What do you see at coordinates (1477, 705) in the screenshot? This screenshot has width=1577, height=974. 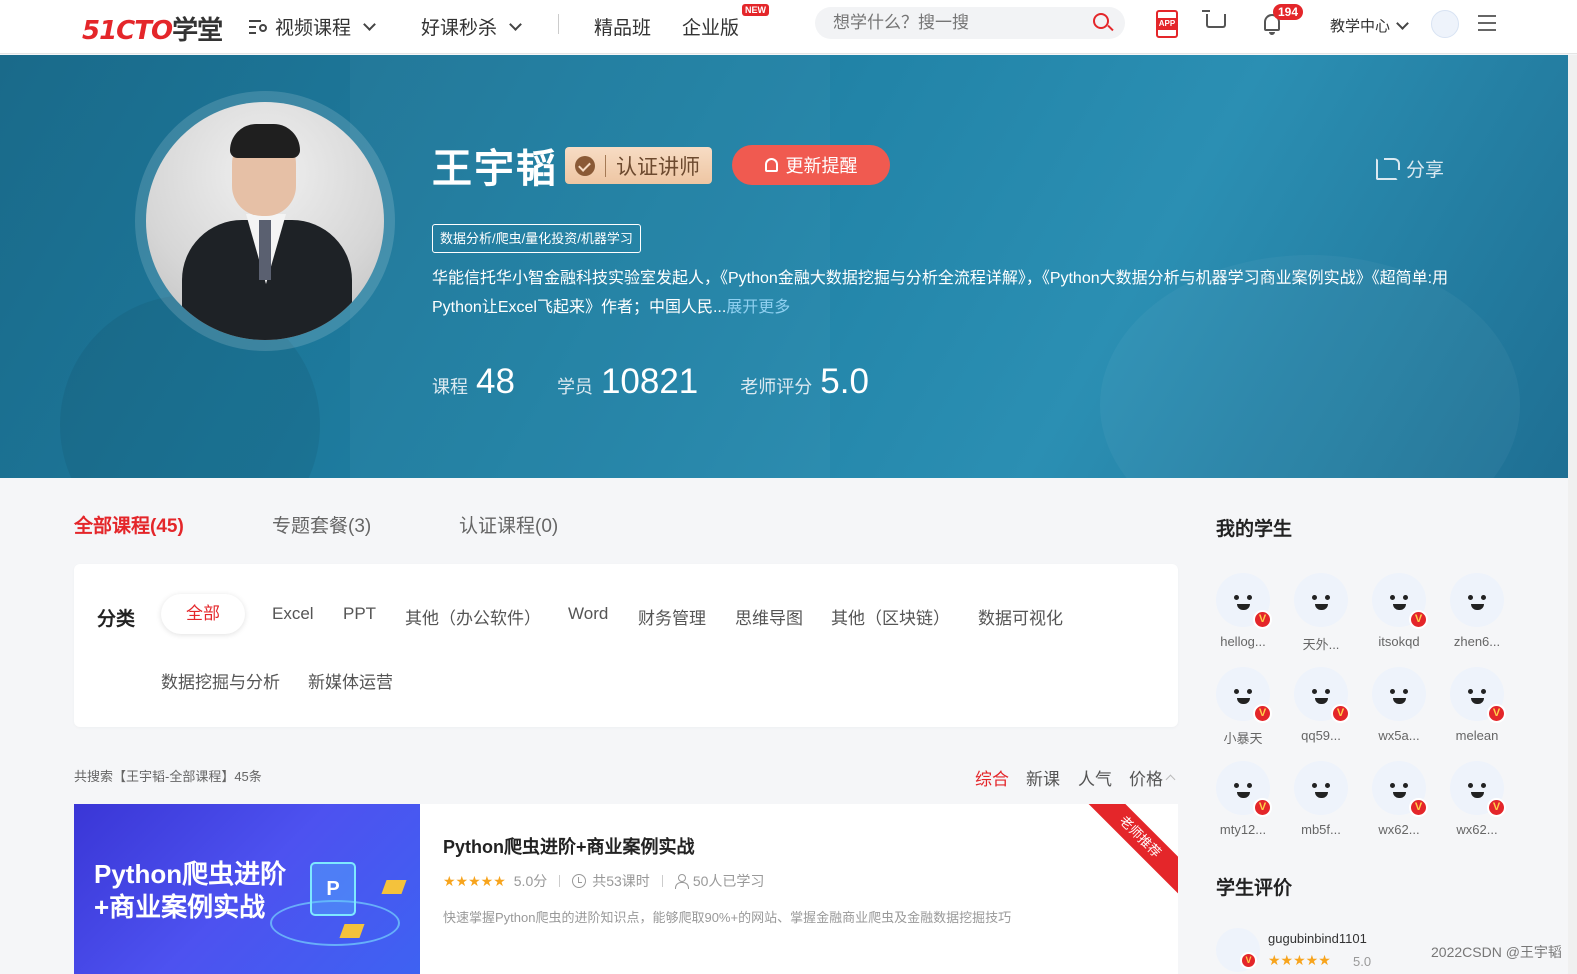 I see `student-item: Vmelean` at bounding box center [1477, 705].